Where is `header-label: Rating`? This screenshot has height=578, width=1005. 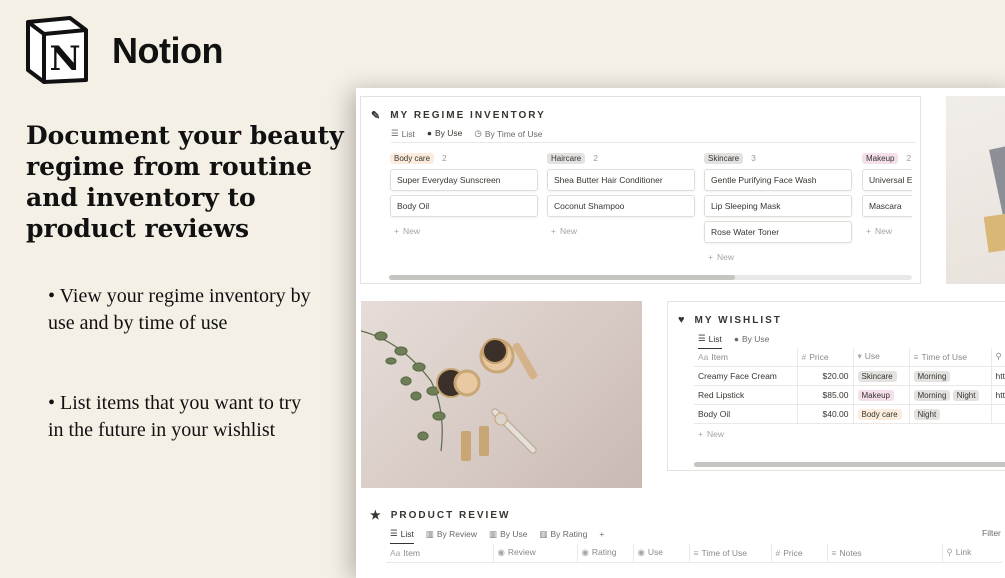
header-label: Rating is located at coordinates (604, 552).